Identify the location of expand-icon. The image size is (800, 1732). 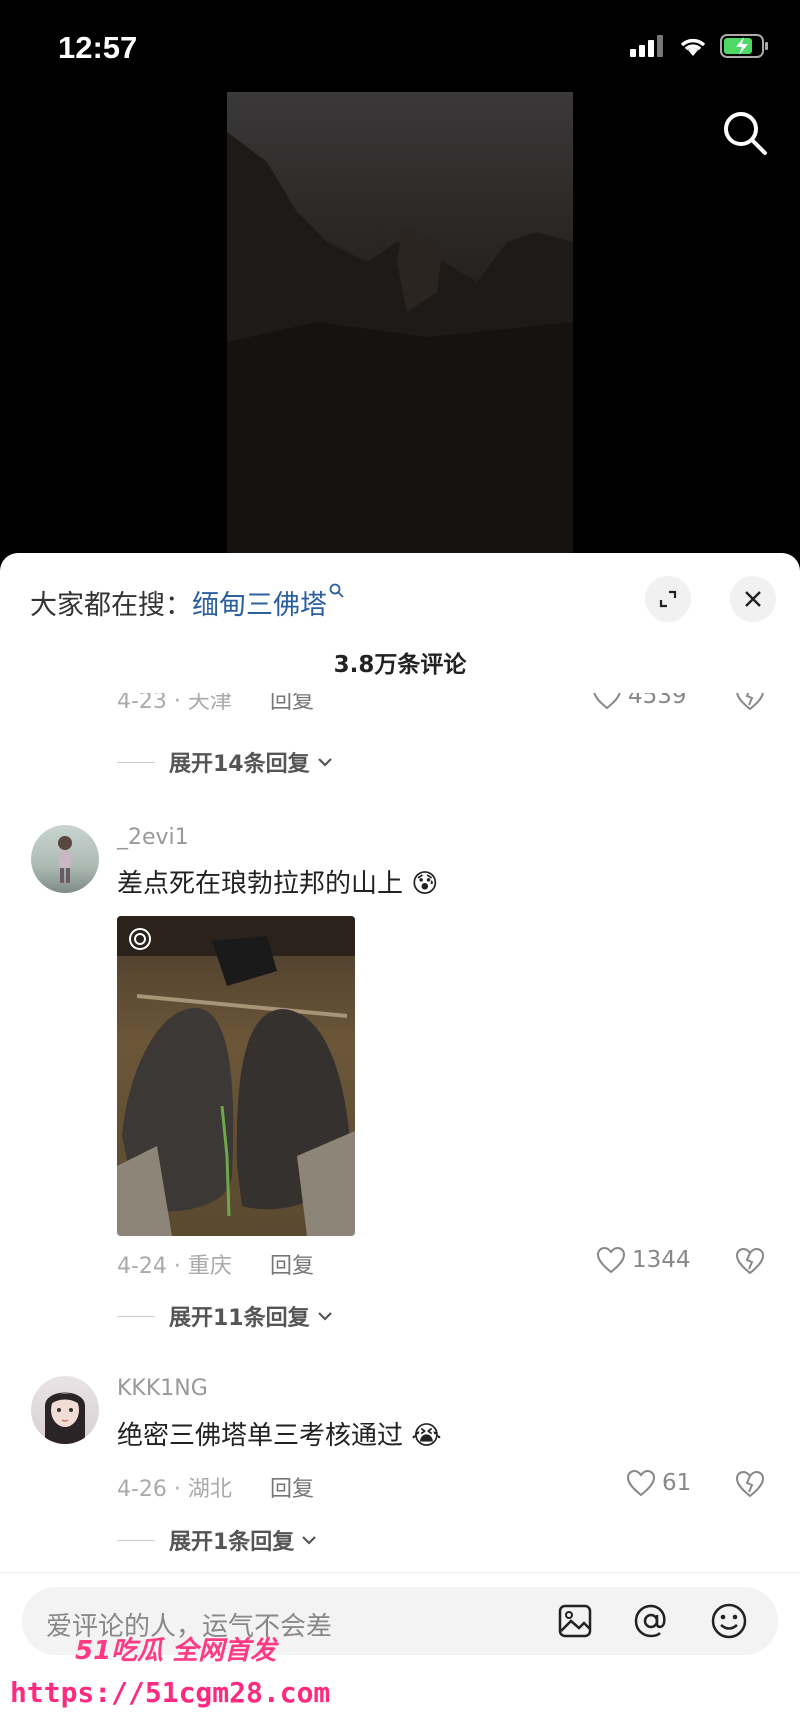
(668, 599).